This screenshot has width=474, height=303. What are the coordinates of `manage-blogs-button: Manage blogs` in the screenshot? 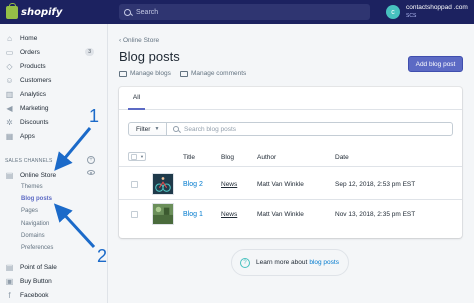 It's located at (145, 73).